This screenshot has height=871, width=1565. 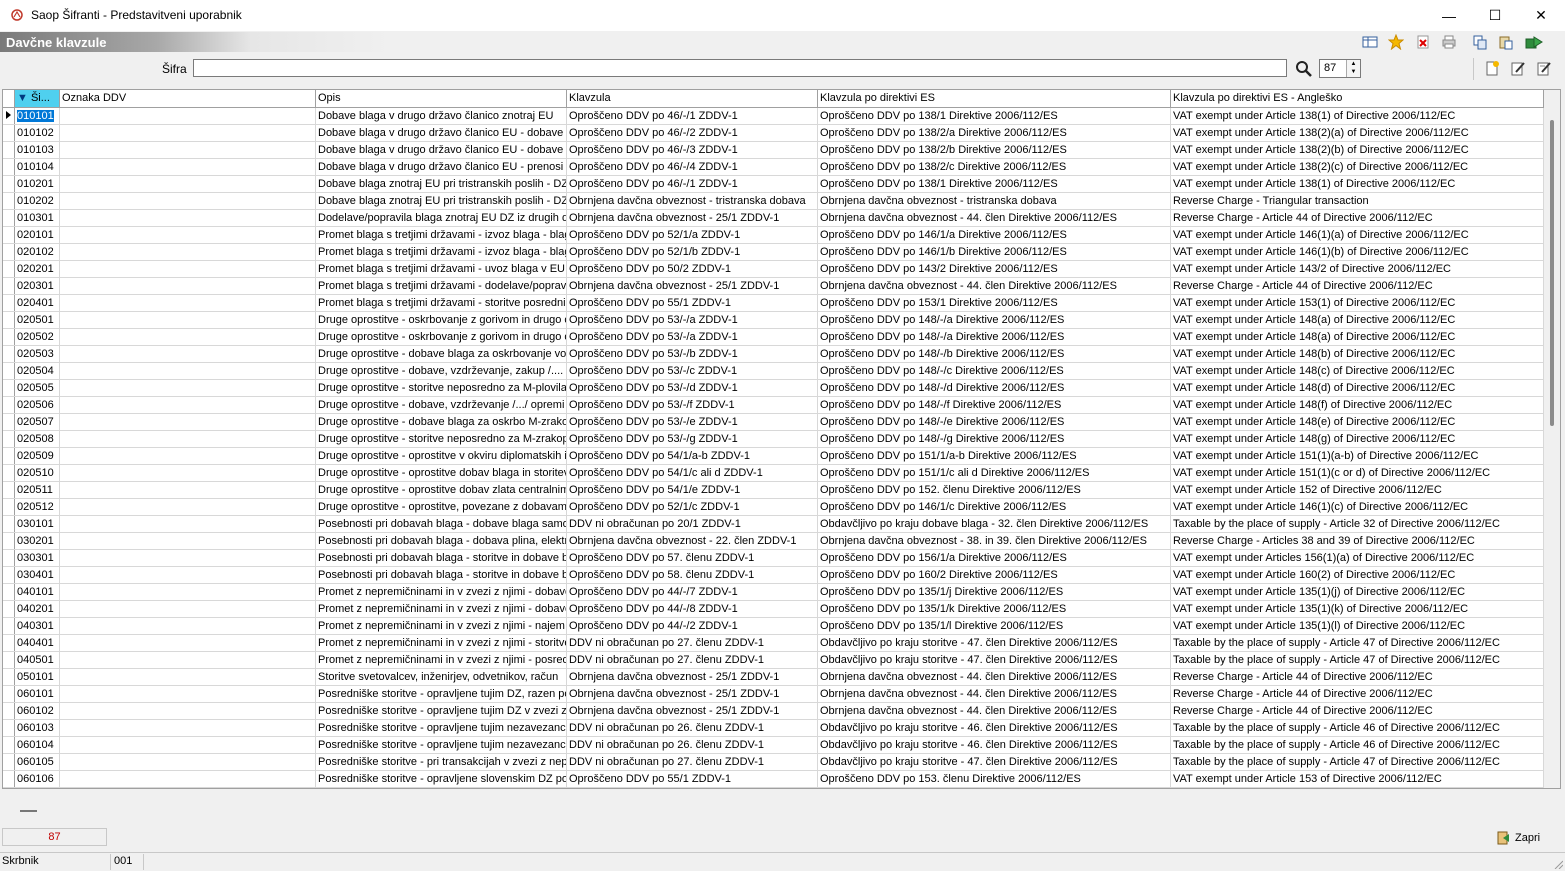 I want to click on cell-clause: DDV ni obračunan po 26. členu ZDDV-1, so click(x=692, y=745).